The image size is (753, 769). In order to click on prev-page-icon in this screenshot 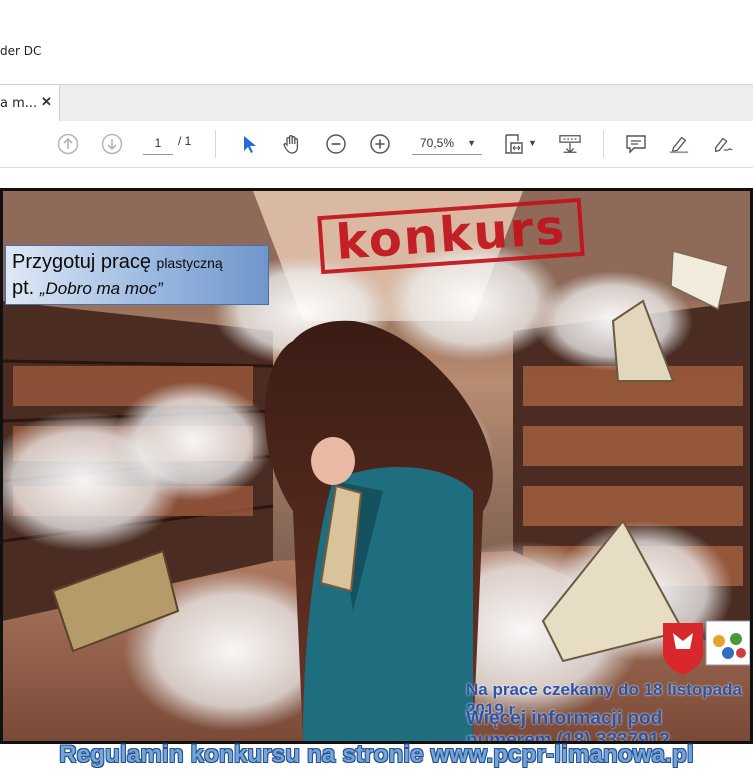, I will do `click(68, 144)`.